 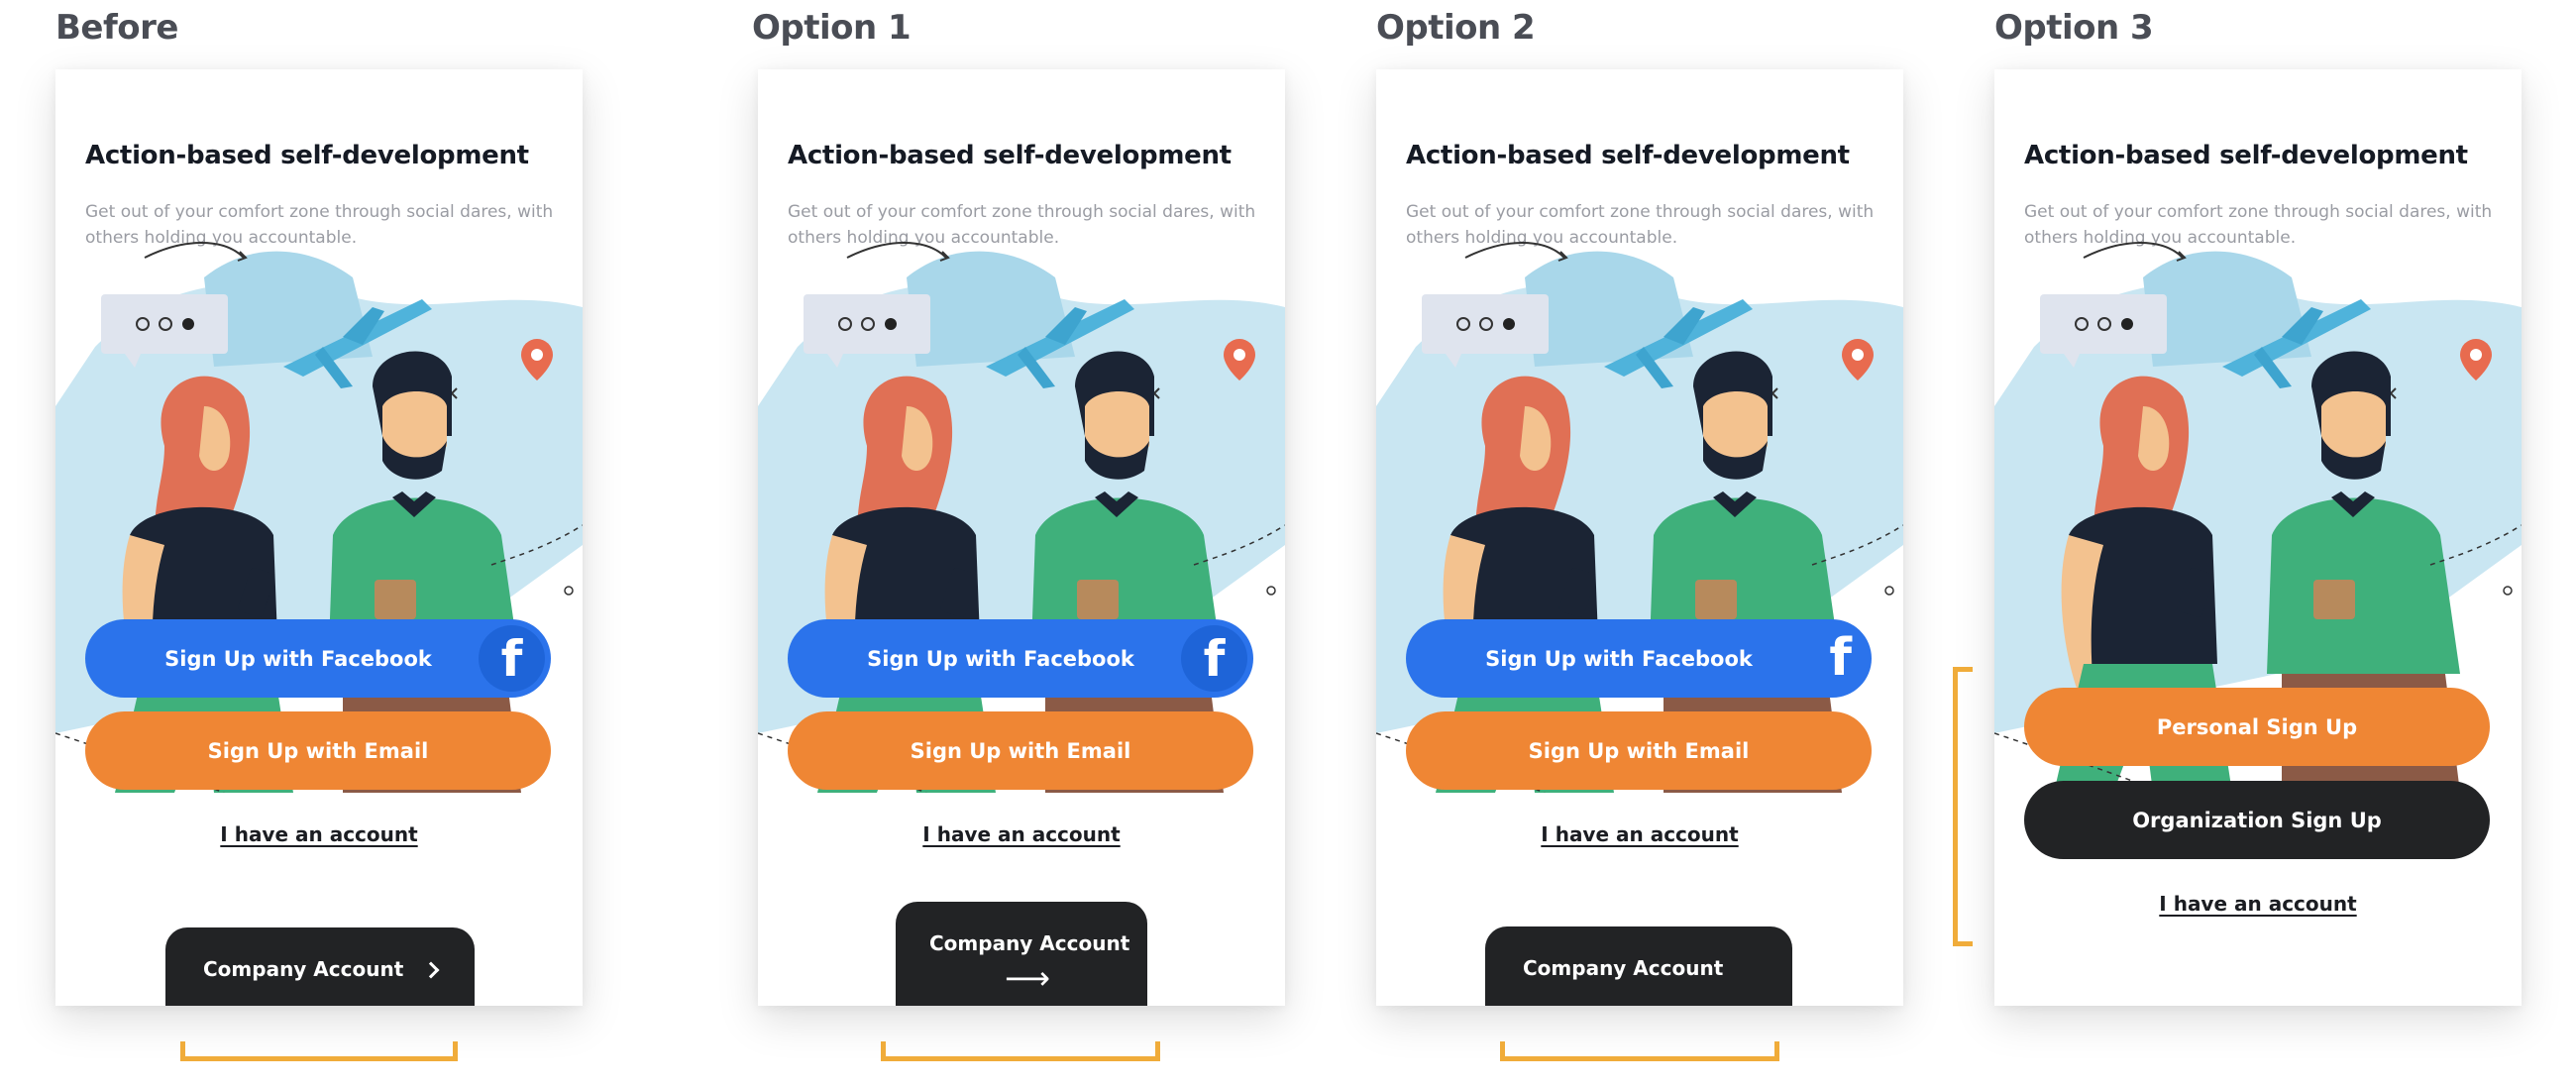 What do you see at coordinates (431, 970) in the screenshot?
I see `chevron-right-icon` at bounding box center [431, 970].